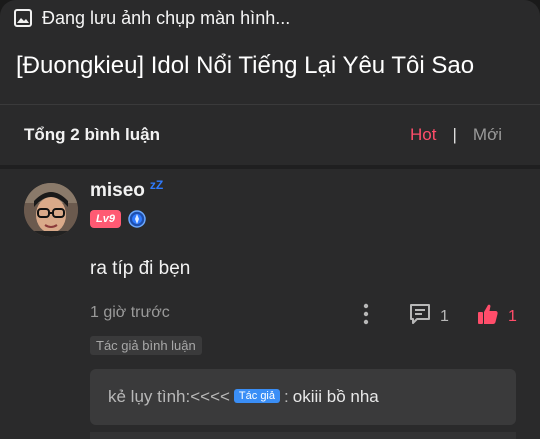  I want to click on reply-preview: kẻ lụy tình:<<<< Tác giả : okiii bồ nha, so click(303, 397).